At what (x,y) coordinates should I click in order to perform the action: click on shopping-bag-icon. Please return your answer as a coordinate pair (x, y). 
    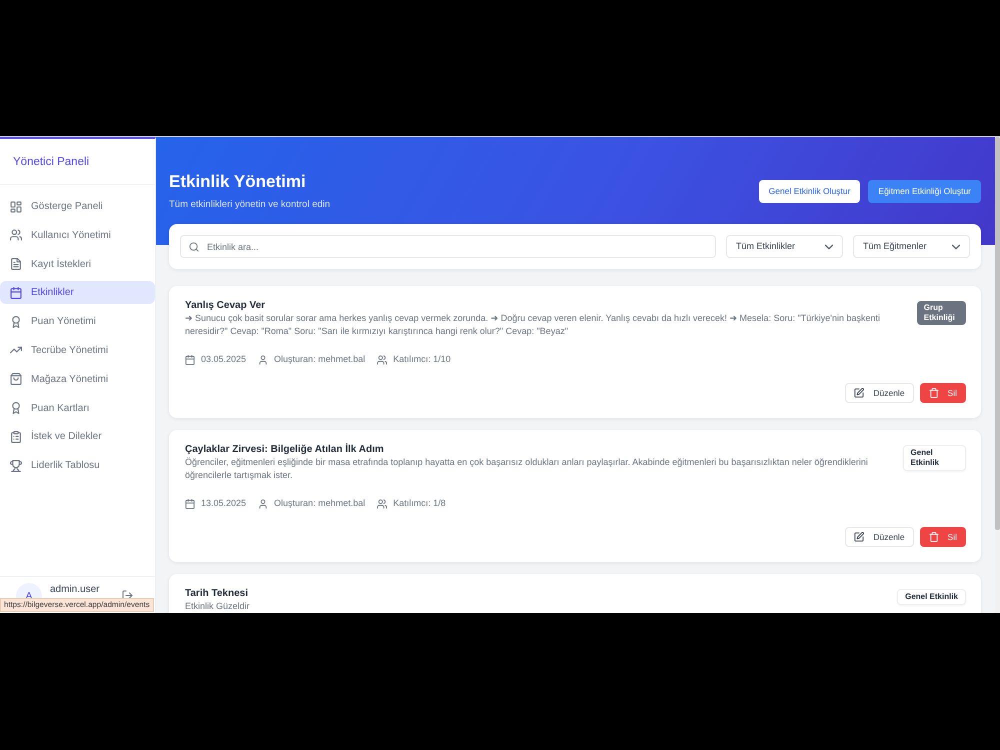
    Looking at the image, I should click on (16, 379).